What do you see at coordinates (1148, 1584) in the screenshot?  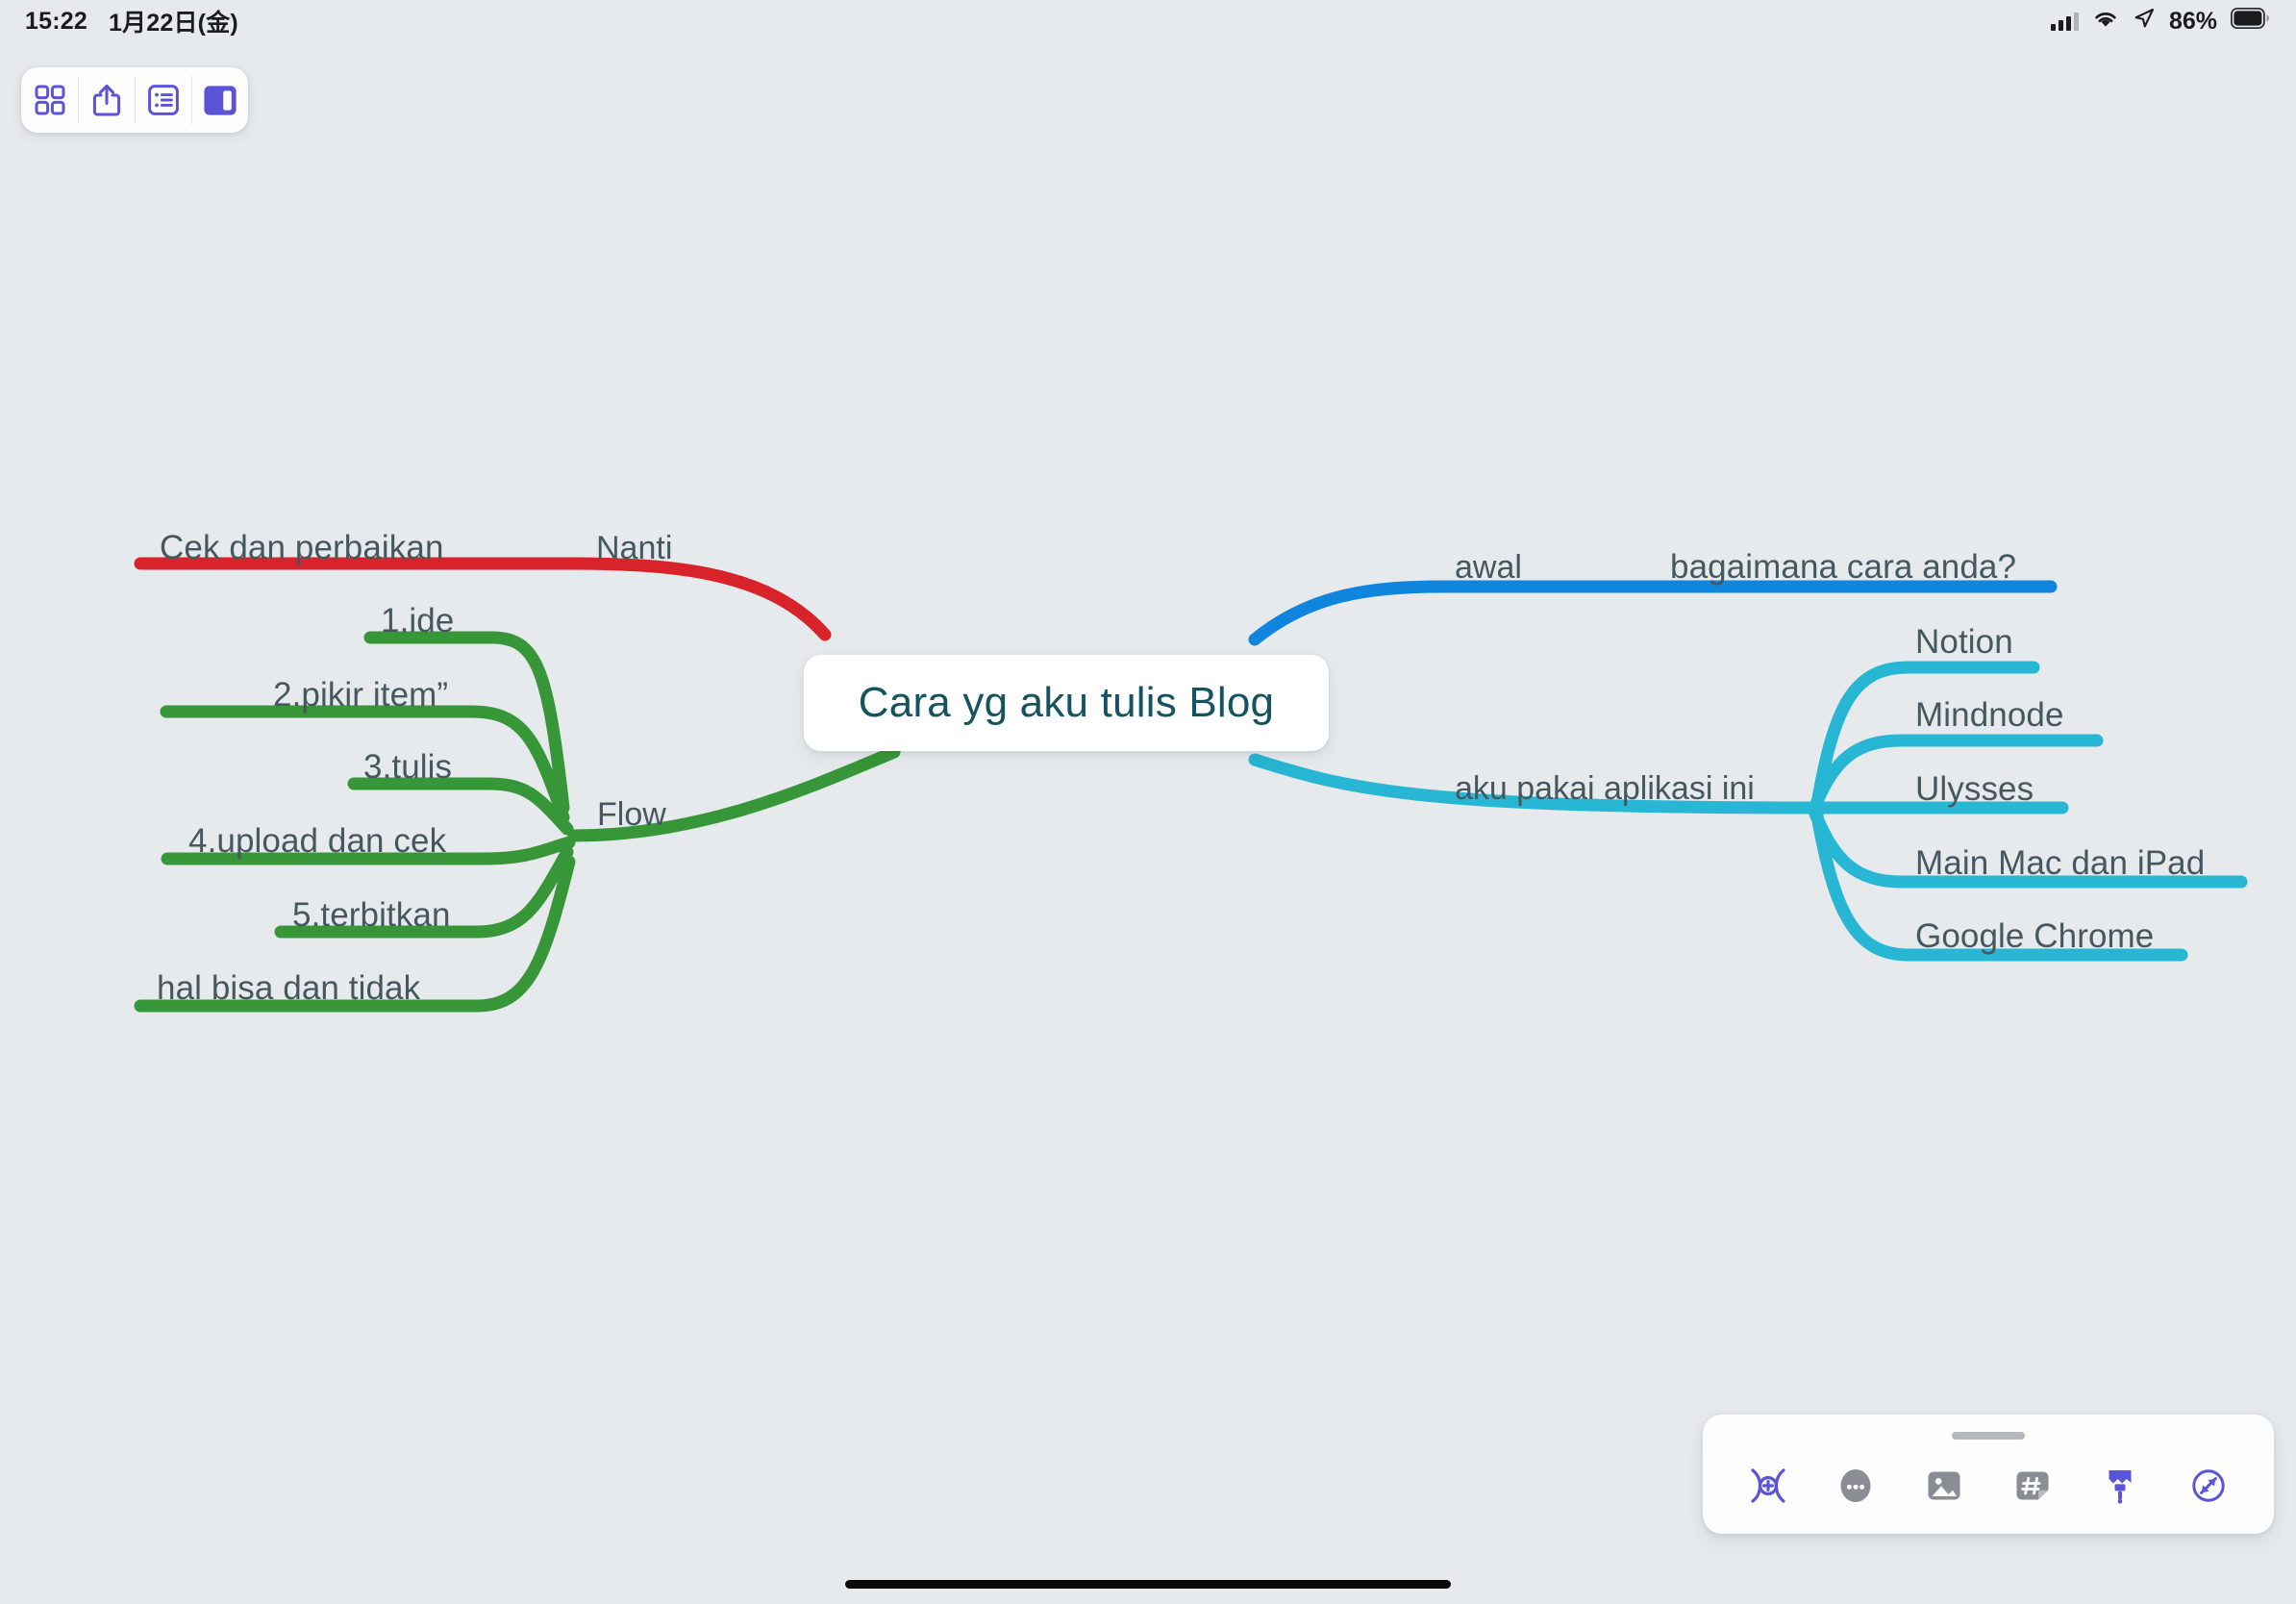 I see `home-indicator` at bounding box center [1148, 1584].